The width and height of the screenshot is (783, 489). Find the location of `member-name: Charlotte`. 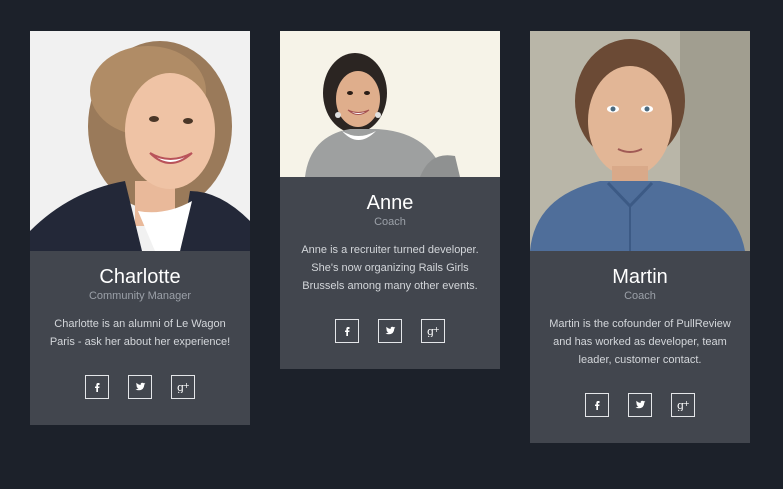

member-name: Charlotte is located at coordinates (140, 277).